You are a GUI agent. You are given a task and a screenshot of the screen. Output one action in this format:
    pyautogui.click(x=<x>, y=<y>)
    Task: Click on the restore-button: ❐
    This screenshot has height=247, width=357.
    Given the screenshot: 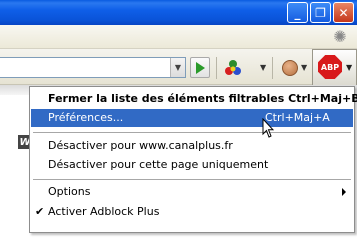 What is the action you would take?
    pyautogui.click(x=320, y=12)
    